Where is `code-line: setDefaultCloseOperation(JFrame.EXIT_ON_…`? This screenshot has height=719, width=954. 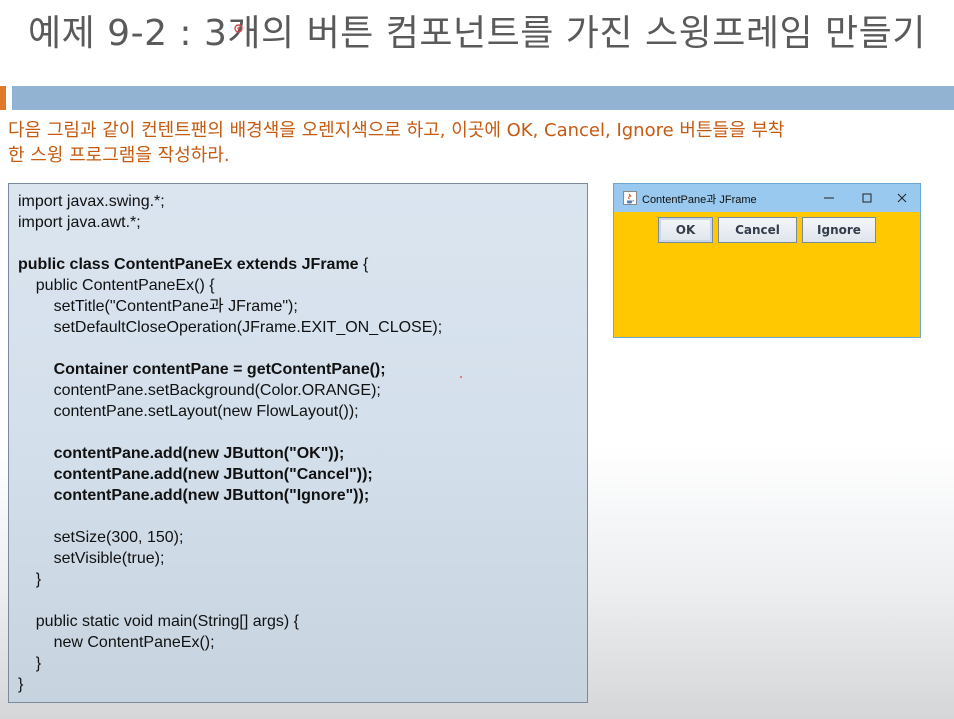 code-line: setDefaultCloseOperation(JFrame.EXIT_ON_… is located at coordinates (230, 327).